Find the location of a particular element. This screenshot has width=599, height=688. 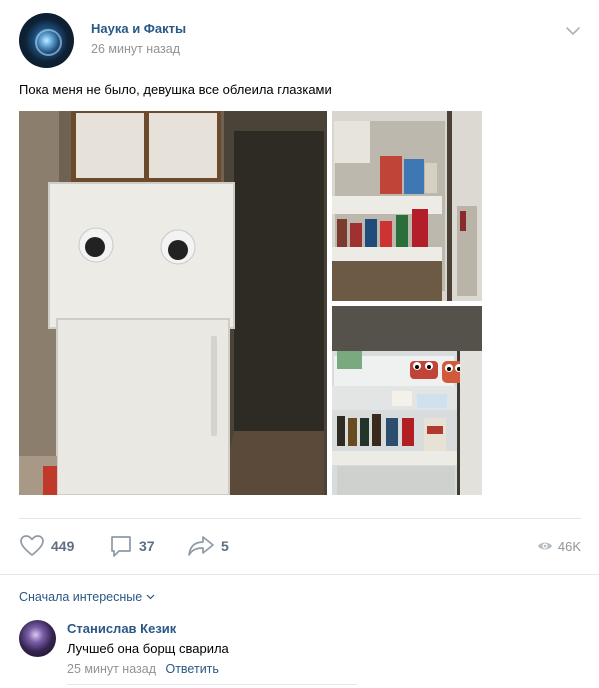

heart-icon is located at coordinates (32, 545).